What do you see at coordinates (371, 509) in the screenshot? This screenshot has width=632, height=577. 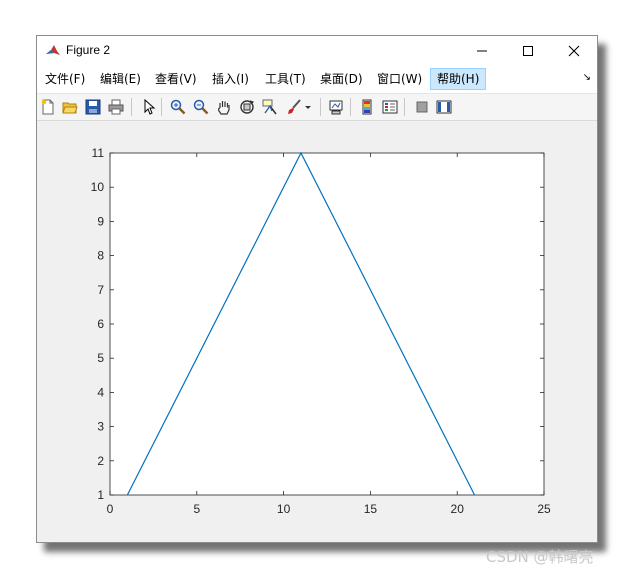 I see `x-tick-label: 15` at bounding box center [371, 509].